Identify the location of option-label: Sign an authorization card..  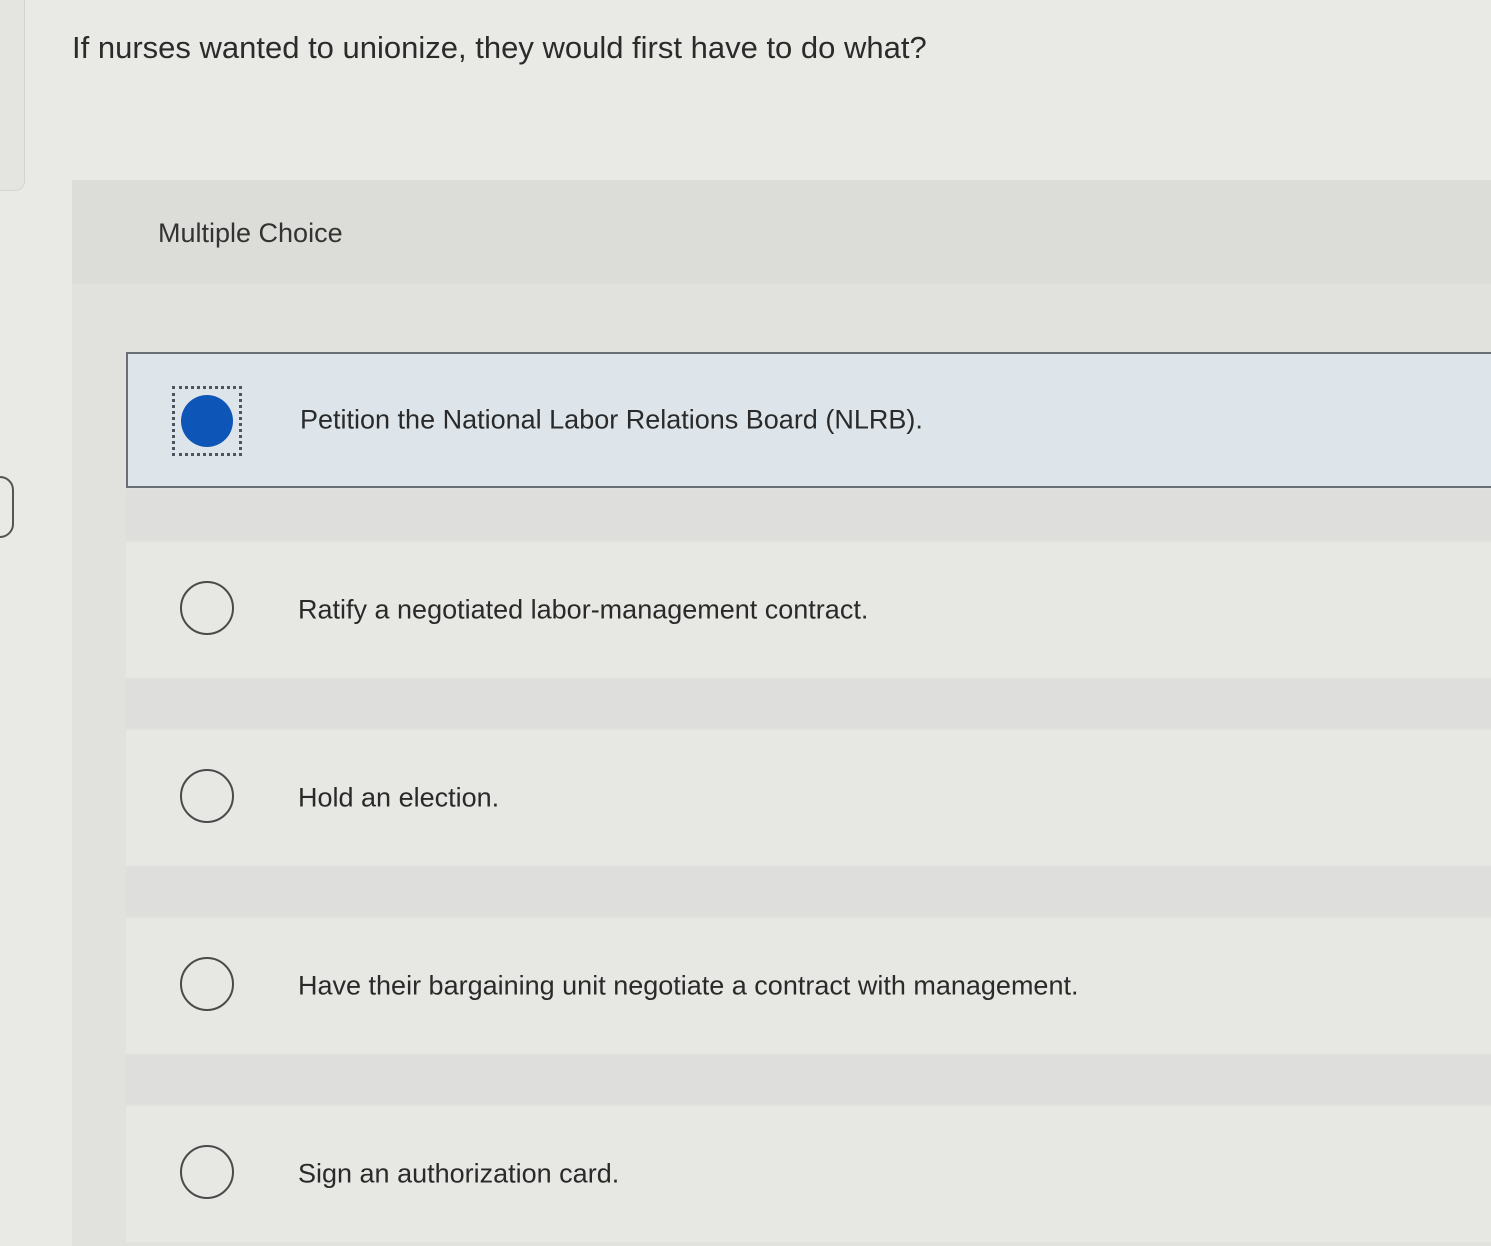
(459, 1173).